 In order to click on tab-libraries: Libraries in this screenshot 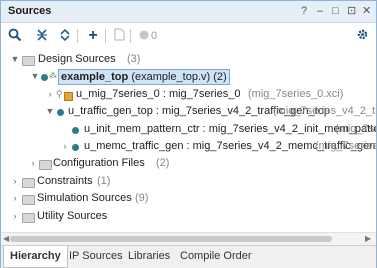, I will do `click(149, 256)`.